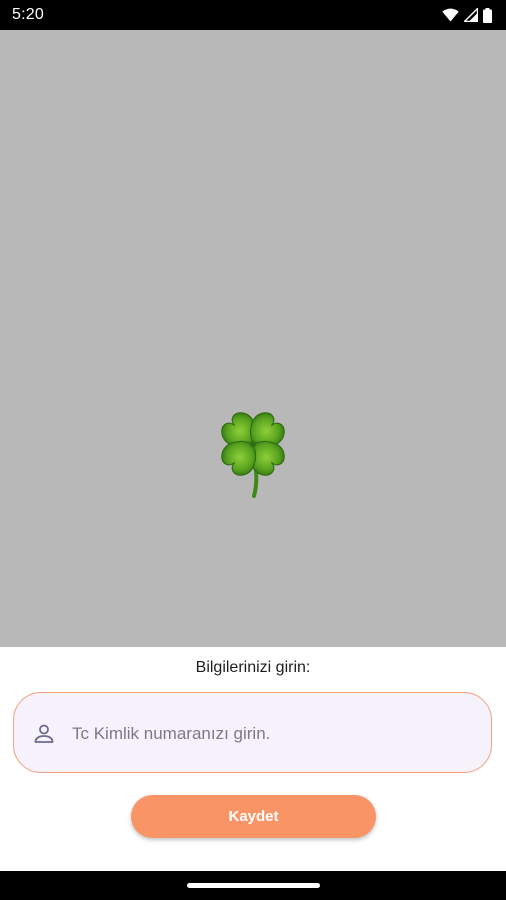 The image size is (506, 900). I want to click on navigation-bar, so click(253, 885).